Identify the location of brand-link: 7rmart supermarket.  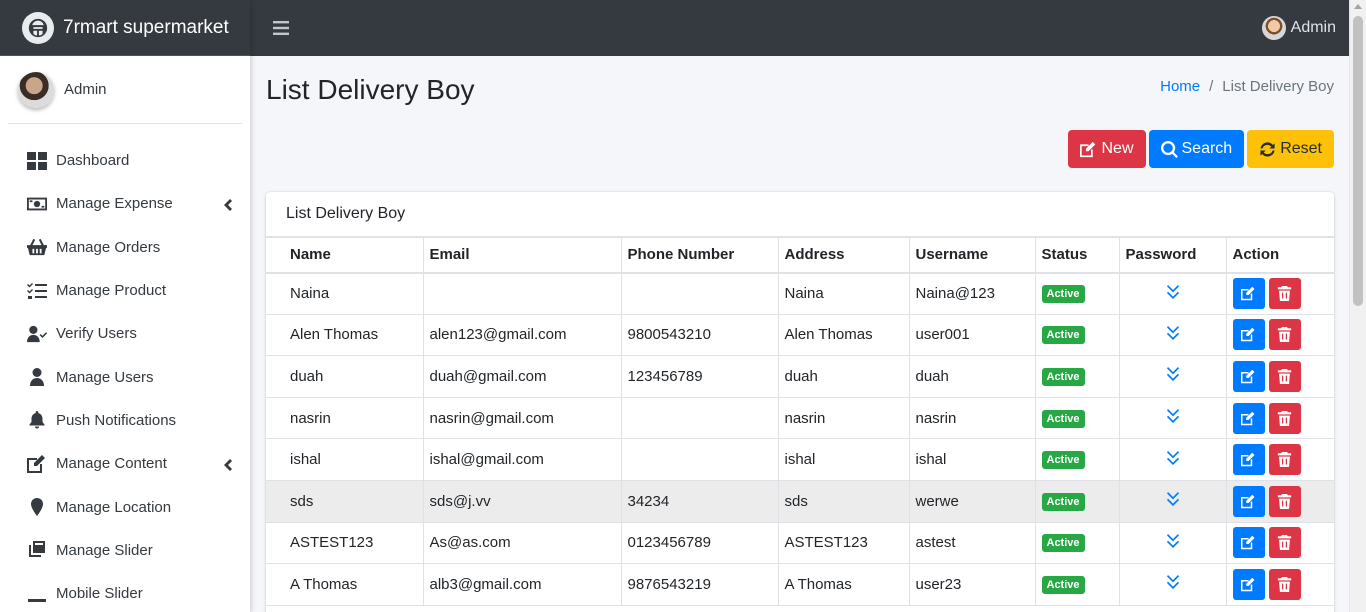
(125, 28).